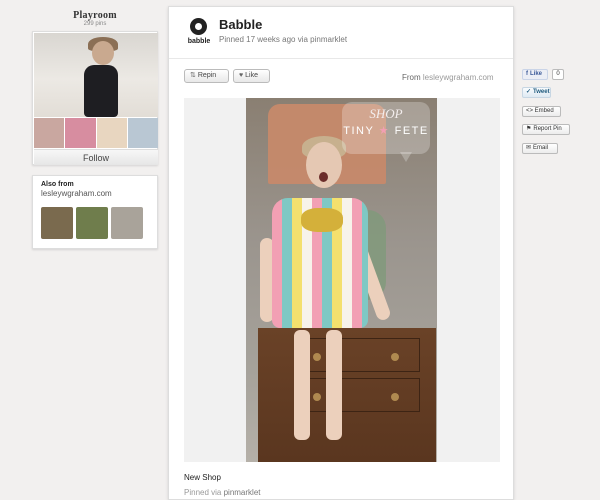 The height and width of the screenshot is (500, 600). Describe the element at coordinates (57, 184) in the screenshot. I see `also-from-title: Also from` at that location.